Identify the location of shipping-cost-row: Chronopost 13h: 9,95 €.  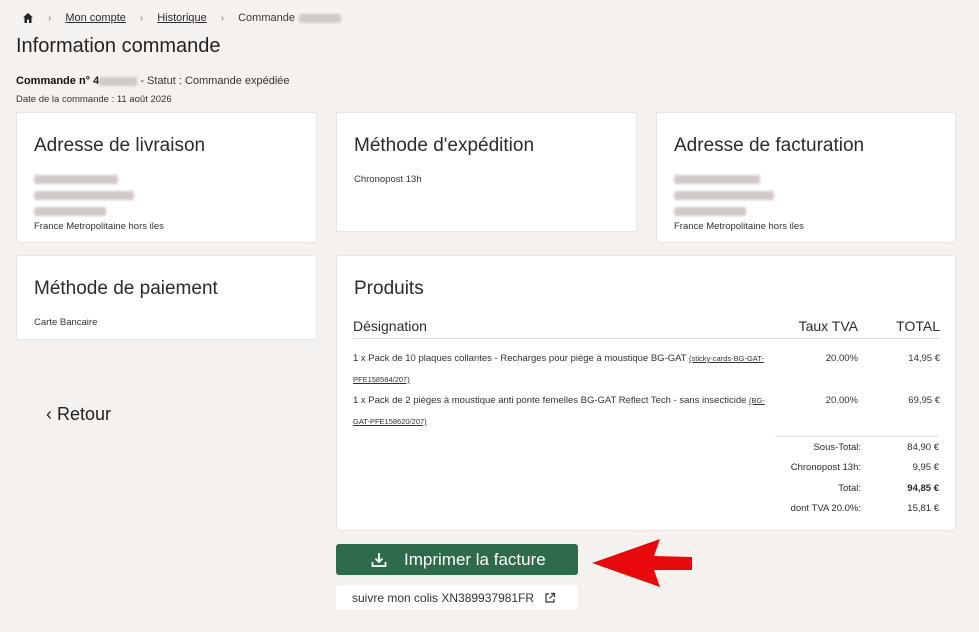
(857, 468).